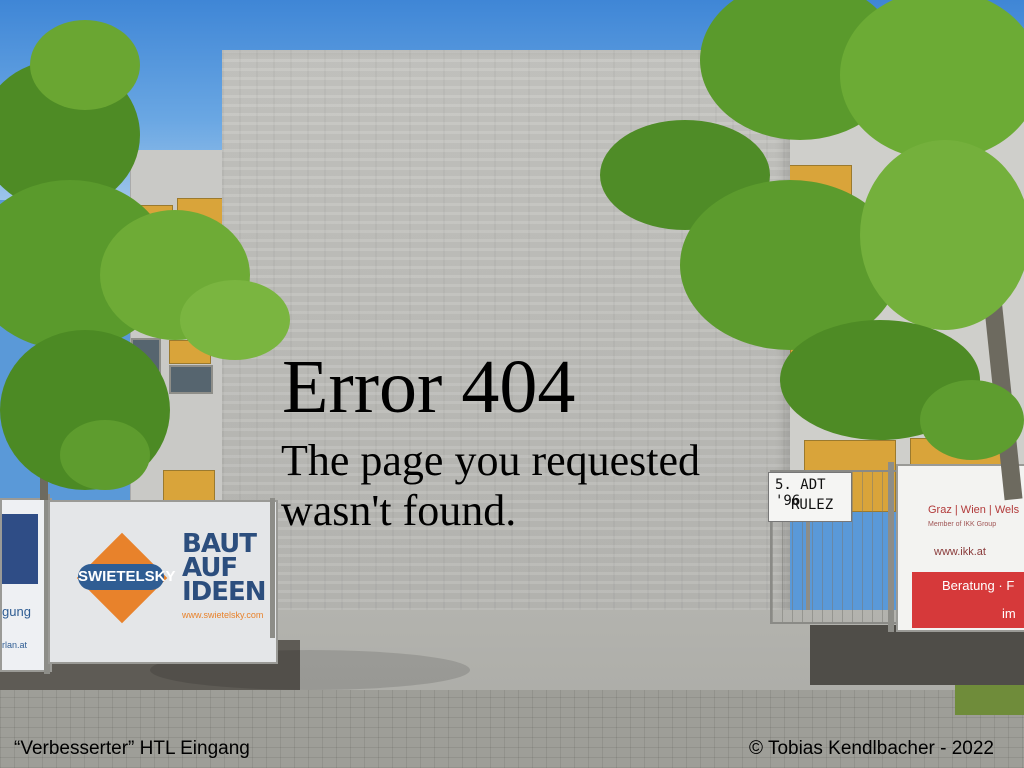 The height and width of the screenshot is (768, 1024). What do you see at coordinates (16, 611) in the screenshot?
I see `far-left-banner-text: gung` at bounding box center [16, 611].